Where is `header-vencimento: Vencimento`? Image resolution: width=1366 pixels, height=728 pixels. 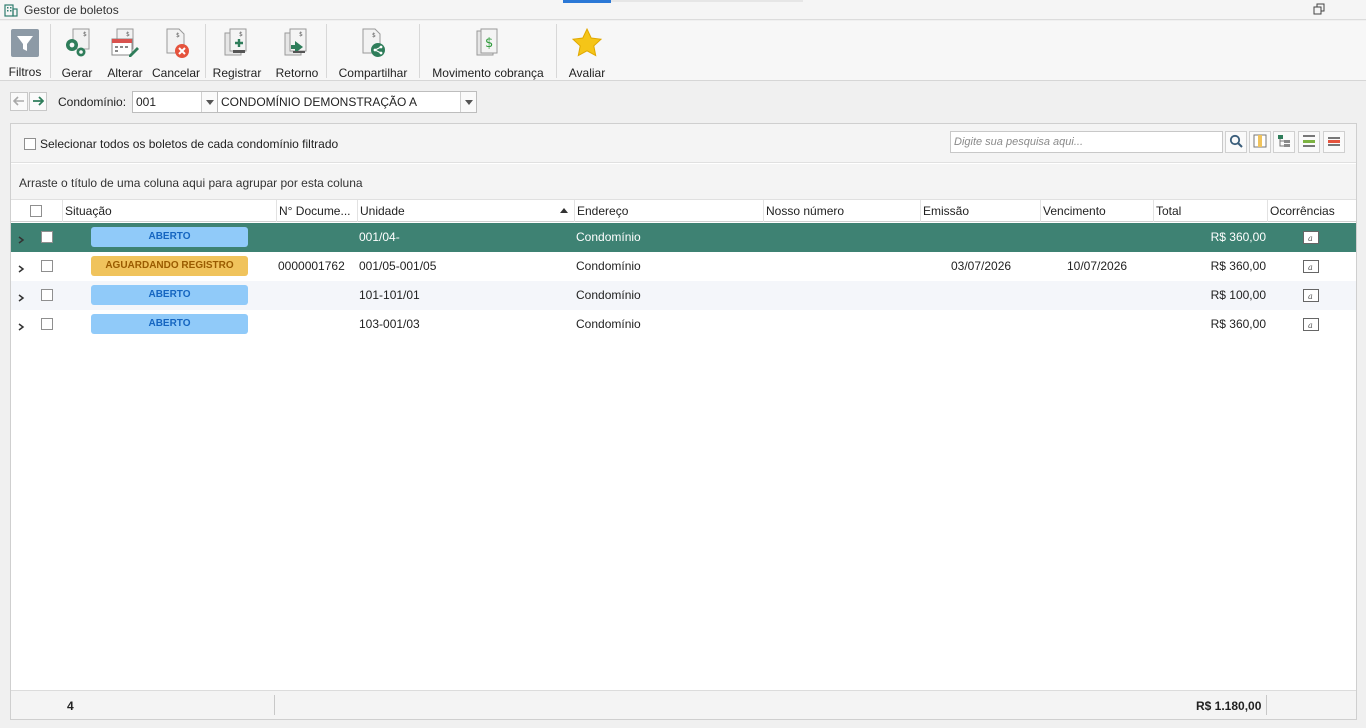 header-vencimento: Vencimento is located at coordinates (1096, 211).